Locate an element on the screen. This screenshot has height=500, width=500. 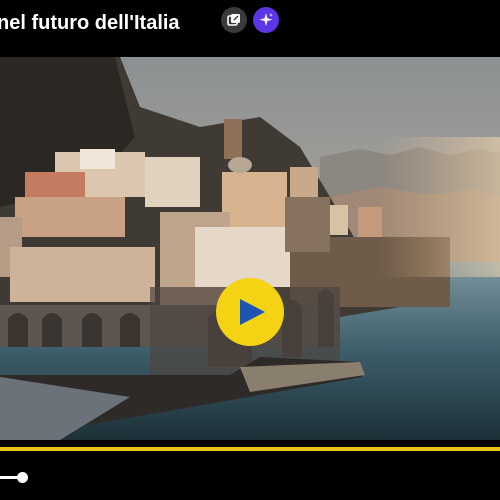
play-button is located at coordinates (250, 312).